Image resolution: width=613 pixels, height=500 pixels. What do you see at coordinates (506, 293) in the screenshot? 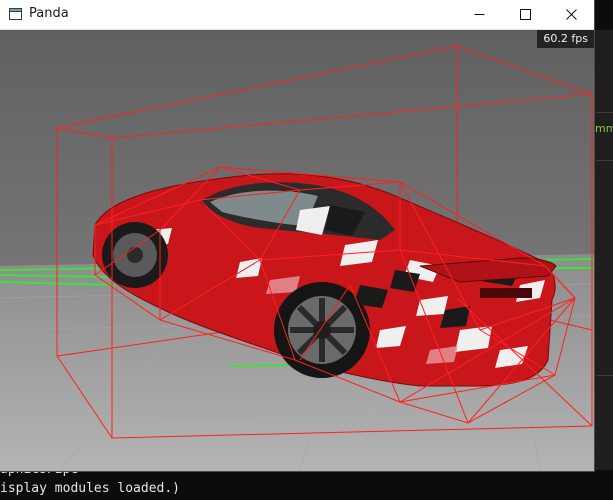
I see `car-tail-light` at bounding box center [506, 293].